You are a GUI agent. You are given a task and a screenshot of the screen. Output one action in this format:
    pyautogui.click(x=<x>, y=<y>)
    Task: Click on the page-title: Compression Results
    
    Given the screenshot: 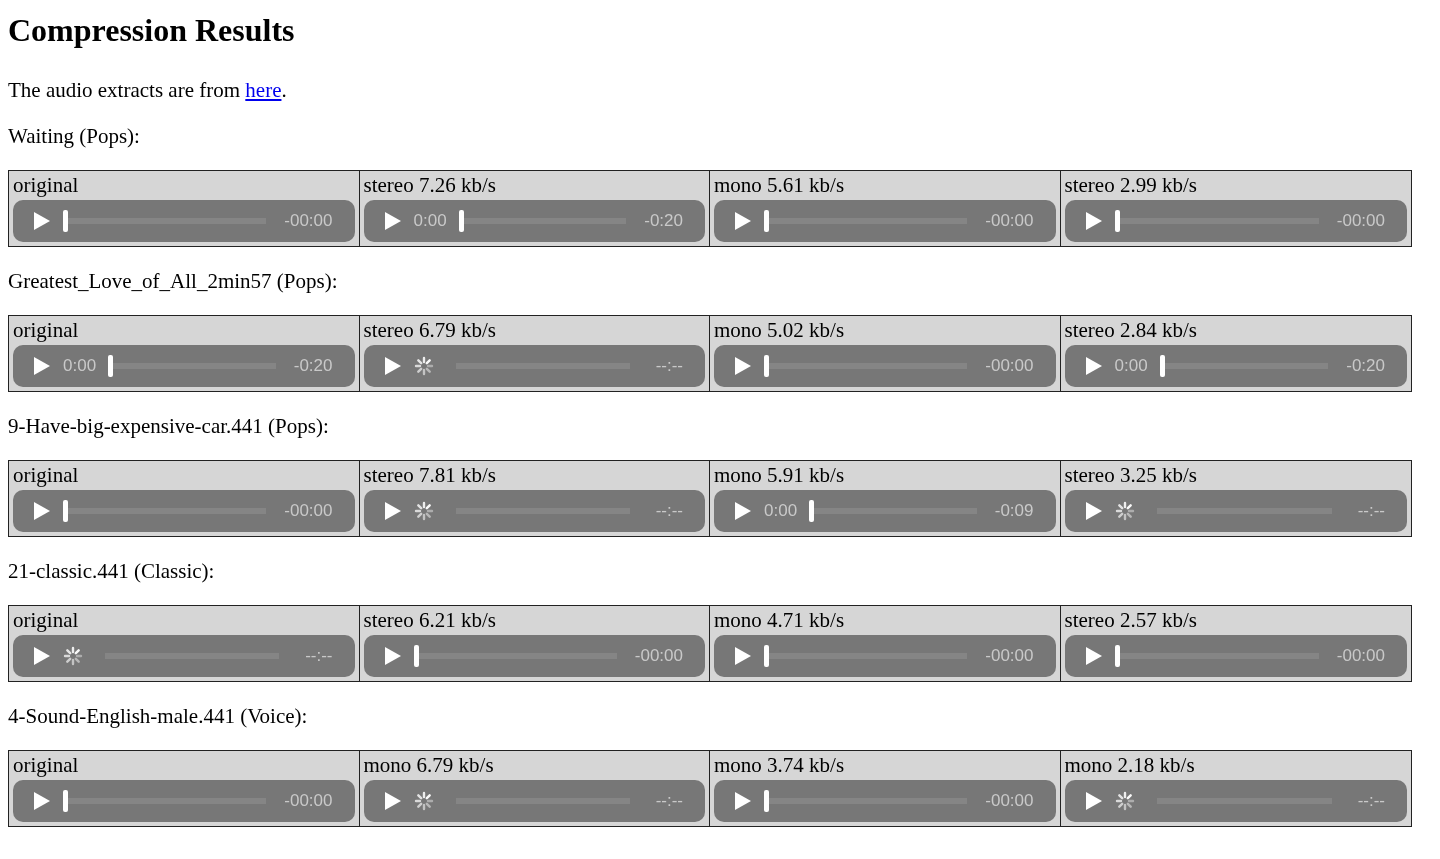 What is the action you would take?
    pyautogui.click(x=152, y=30)
    